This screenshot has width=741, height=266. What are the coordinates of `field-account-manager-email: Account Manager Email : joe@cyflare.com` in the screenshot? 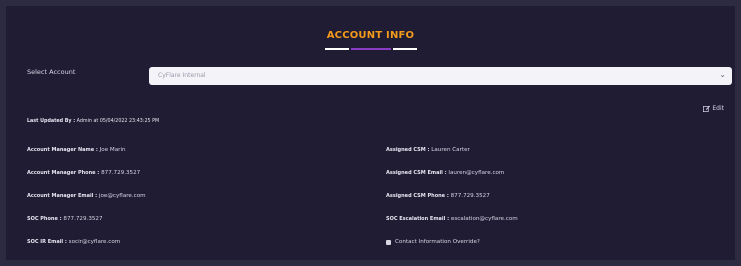 It's located at (86, 196).